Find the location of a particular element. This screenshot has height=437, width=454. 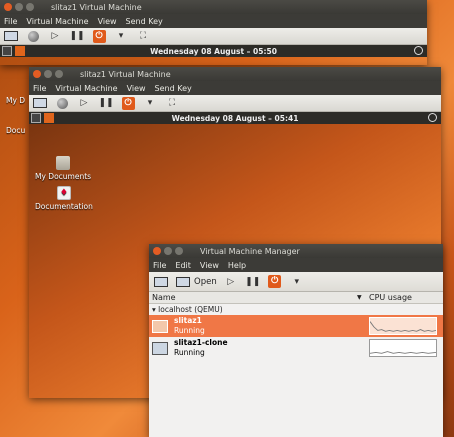

desktop-icon-documentation: ♦ Documentation is located at coordinates (64, 198).